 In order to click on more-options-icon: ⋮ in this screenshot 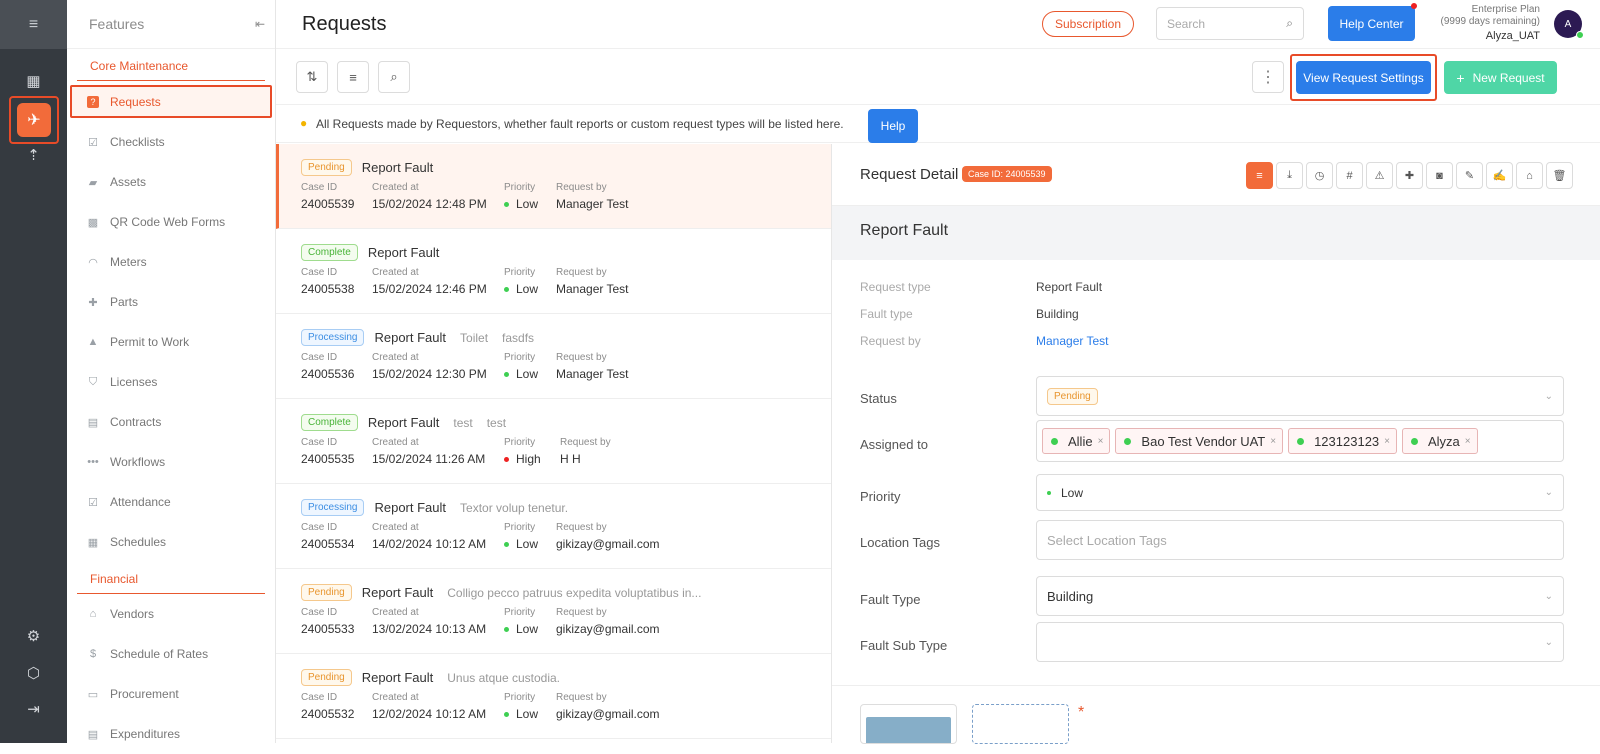, I will do `click(1268, 77)`.